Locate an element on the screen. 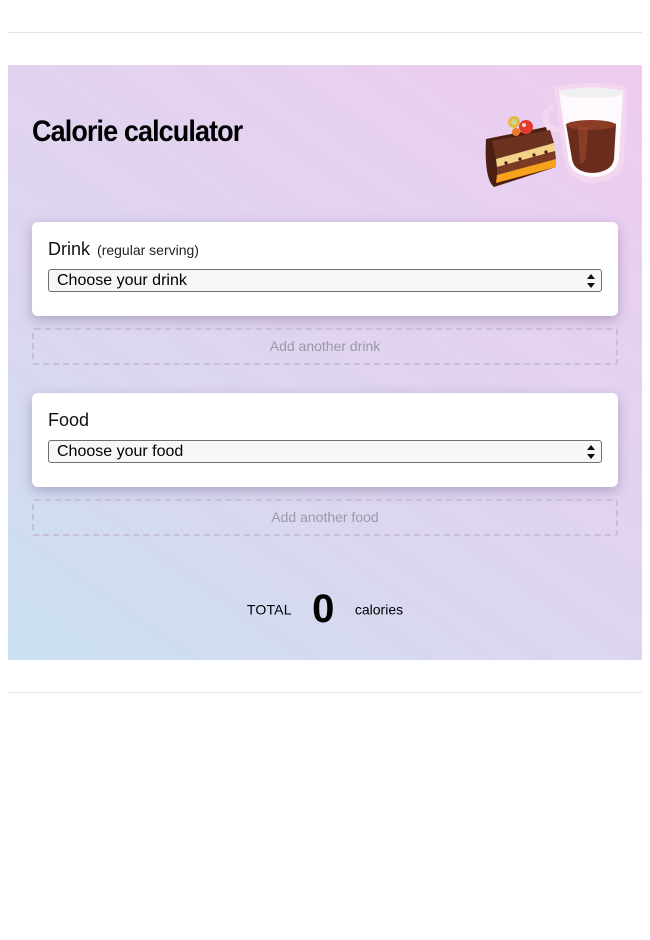  top-divider is located at coordinates (325, 32).